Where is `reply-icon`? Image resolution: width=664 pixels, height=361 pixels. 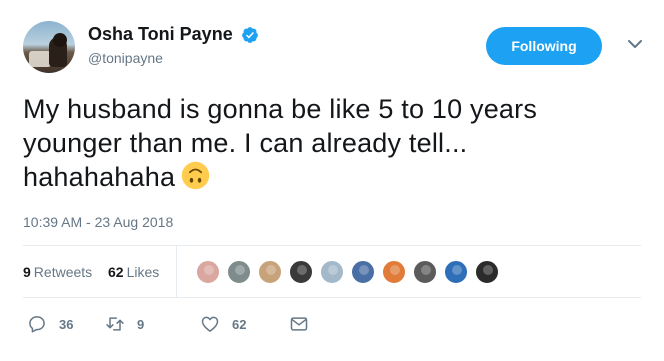
reply-icon is located at coordinates (37, 324).